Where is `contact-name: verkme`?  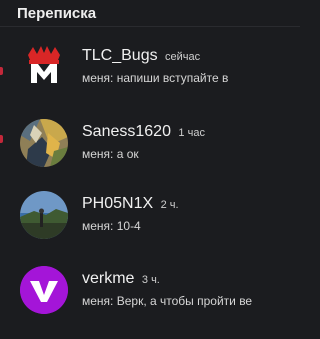 contact-name: verkme is located at coordinates (108, 278).